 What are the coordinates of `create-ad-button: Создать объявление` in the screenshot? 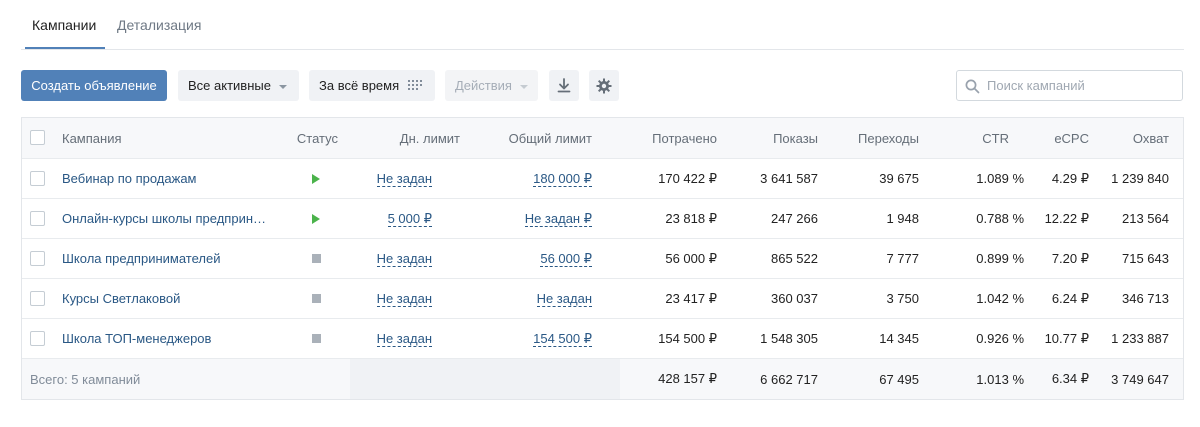 It's located at (94, 85).